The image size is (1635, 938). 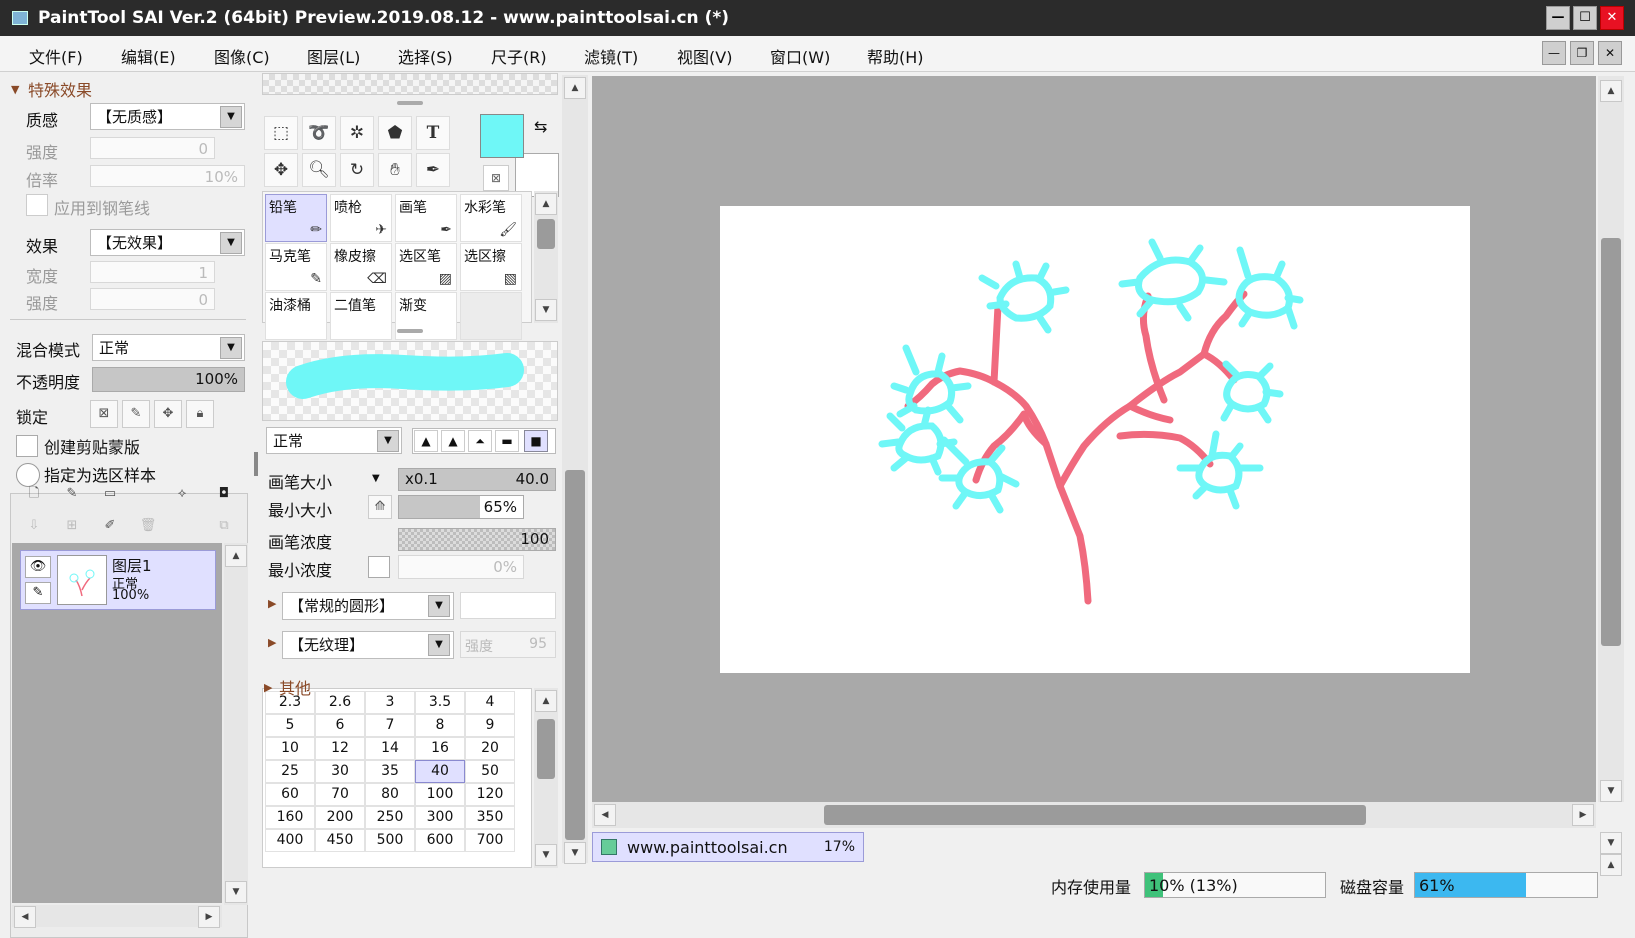 What do you see at coordinates (290, 794) in the screenshot?
I see `size-preset: 60` at bounding box center [290, 794].